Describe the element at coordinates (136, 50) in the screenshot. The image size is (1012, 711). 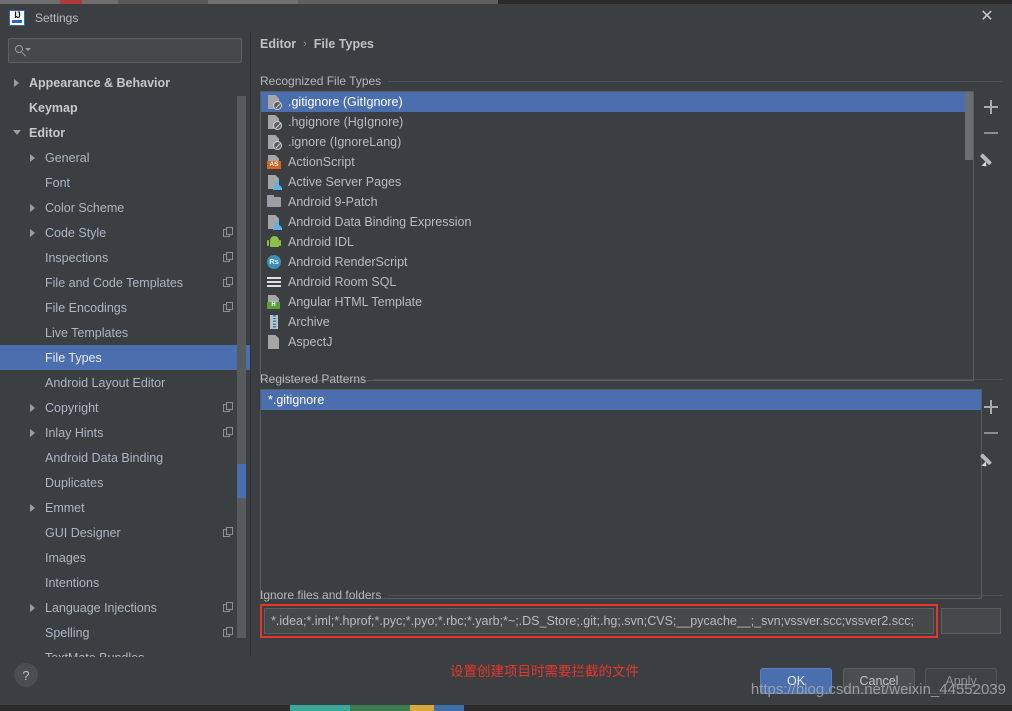
I see `search-input` at that location.